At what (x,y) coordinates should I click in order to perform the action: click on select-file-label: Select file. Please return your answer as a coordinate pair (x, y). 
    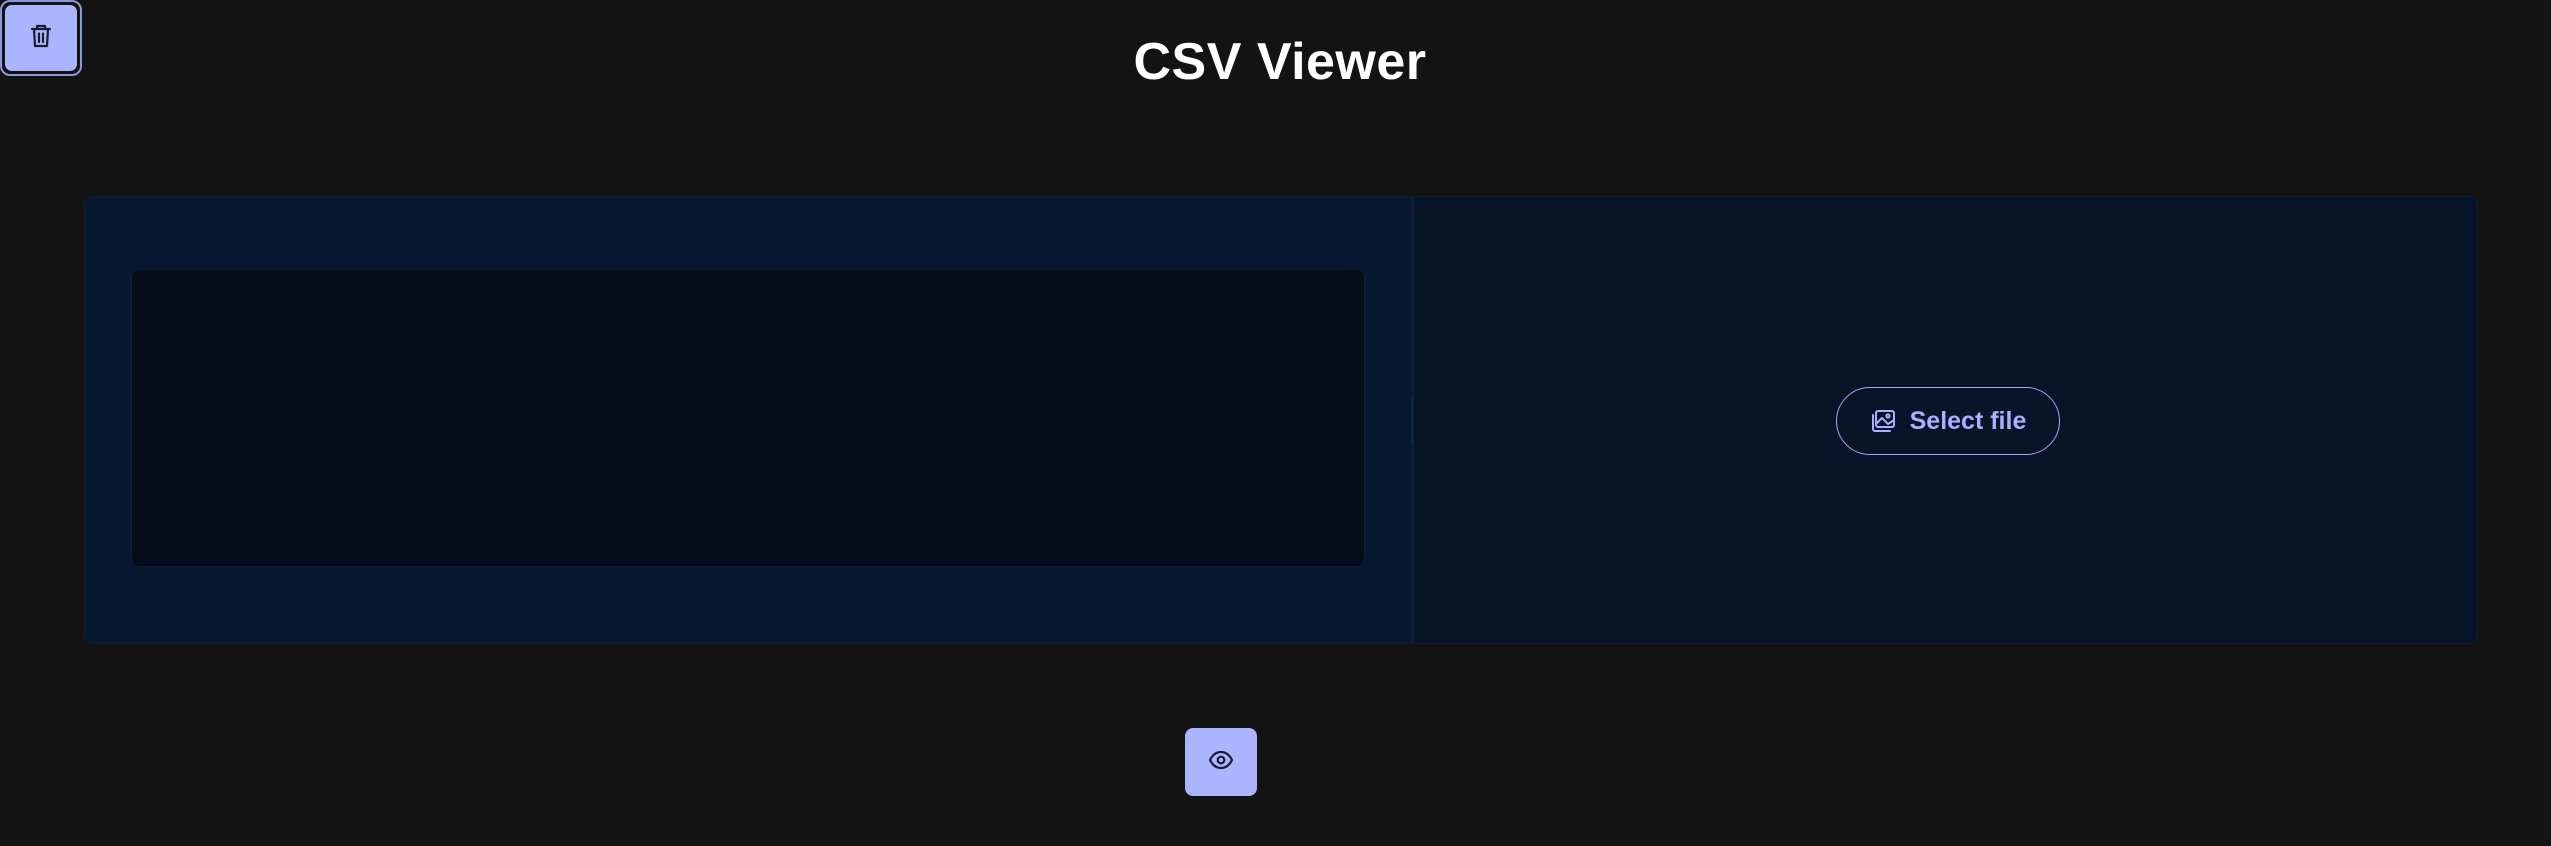
    Looking at the image, I should click on (1968, 420).